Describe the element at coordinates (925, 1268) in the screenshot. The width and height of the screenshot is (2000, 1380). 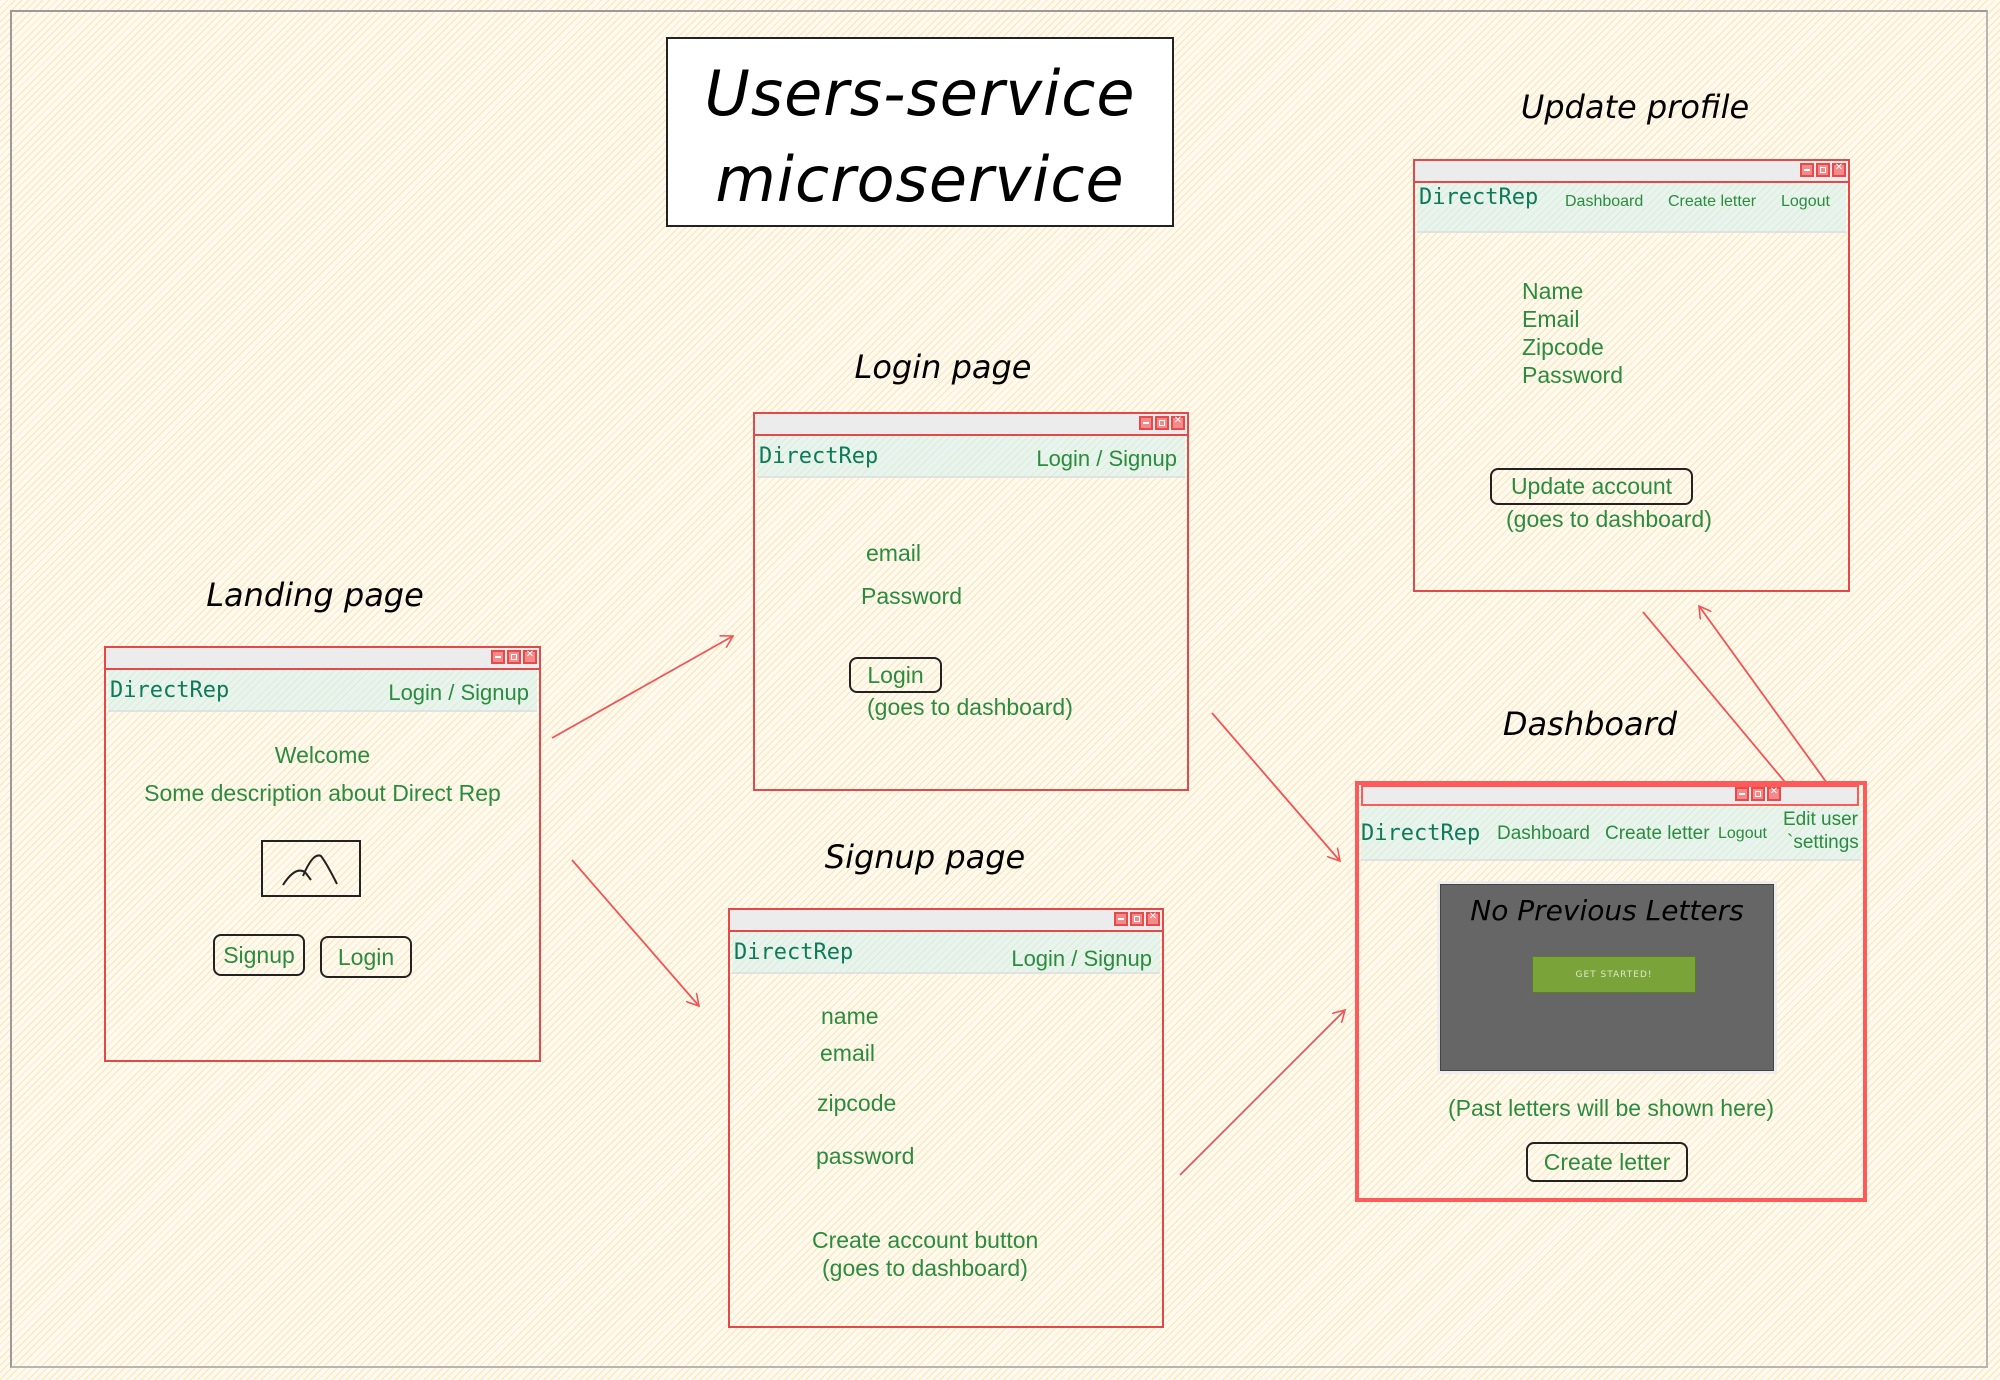
I see `signup-note: (goes to dashboard)` at that location.